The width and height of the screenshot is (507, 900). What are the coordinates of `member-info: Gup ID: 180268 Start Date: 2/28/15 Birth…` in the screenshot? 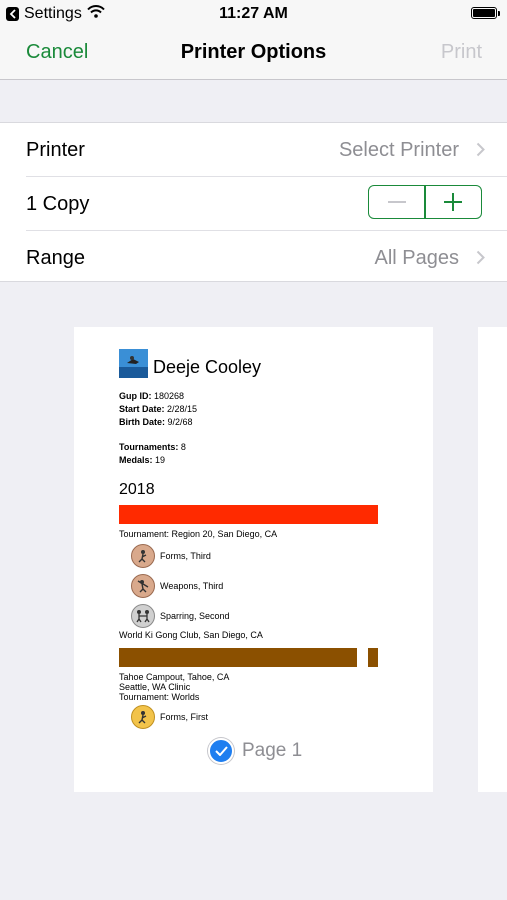 It's located at (158, 409).